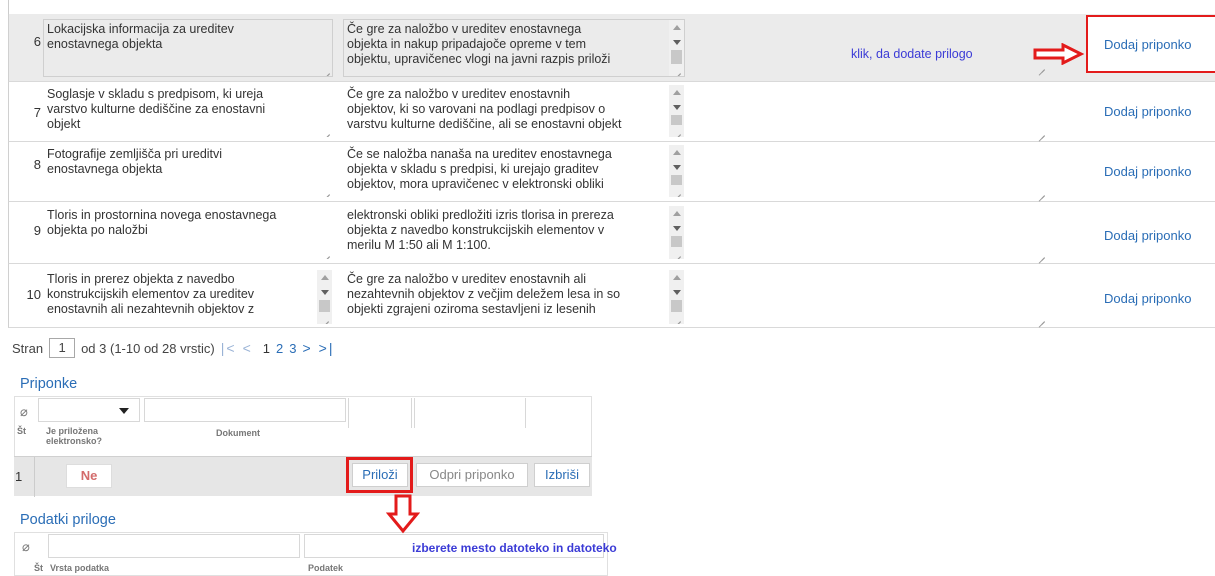 This screenshot has height=576, width=1215. What do you see at coordinates (379, 475) in the screenshot?
I see `attach-highlight` at bounding box center [379, 475].